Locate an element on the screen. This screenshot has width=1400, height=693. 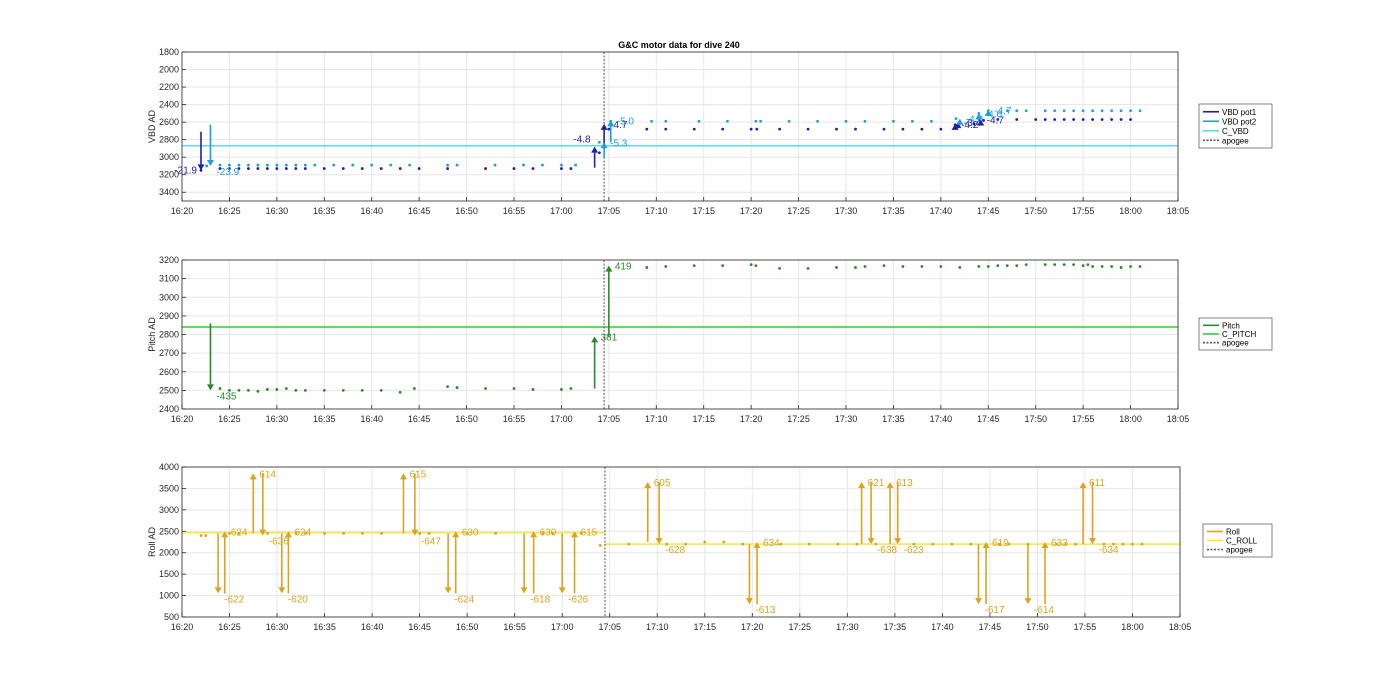
x-tick-label: 16:55 is located at coordinates (514, 627).